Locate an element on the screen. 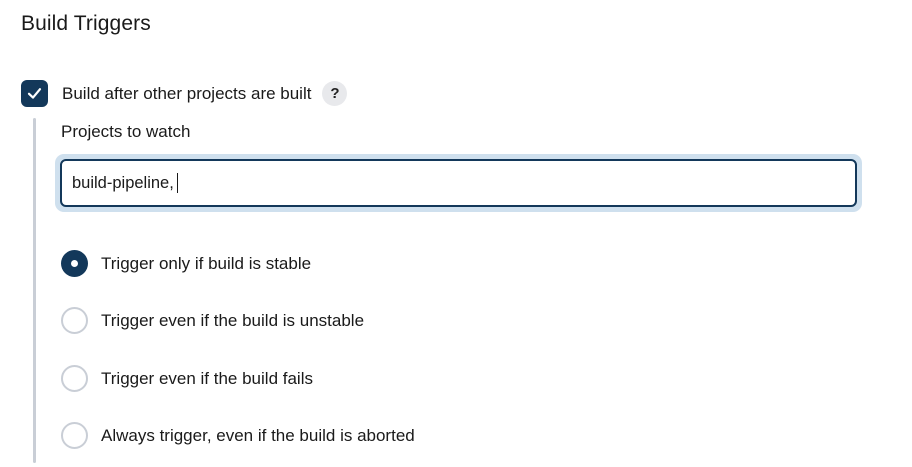 The width and height of the screenshot is (912, 467). build-after-checkbox is located at coordinates (34, 93).